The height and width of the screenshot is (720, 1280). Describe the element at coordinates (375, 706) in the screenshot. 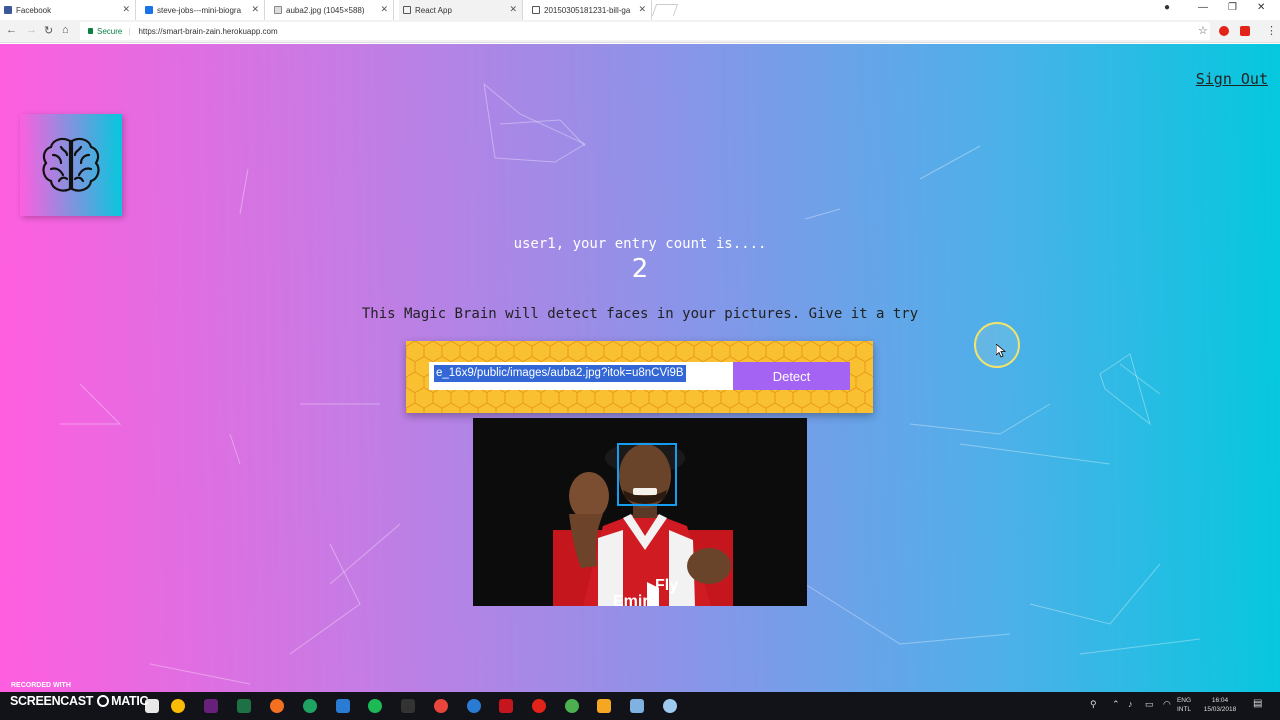

I see `spotify-icon` at that location.